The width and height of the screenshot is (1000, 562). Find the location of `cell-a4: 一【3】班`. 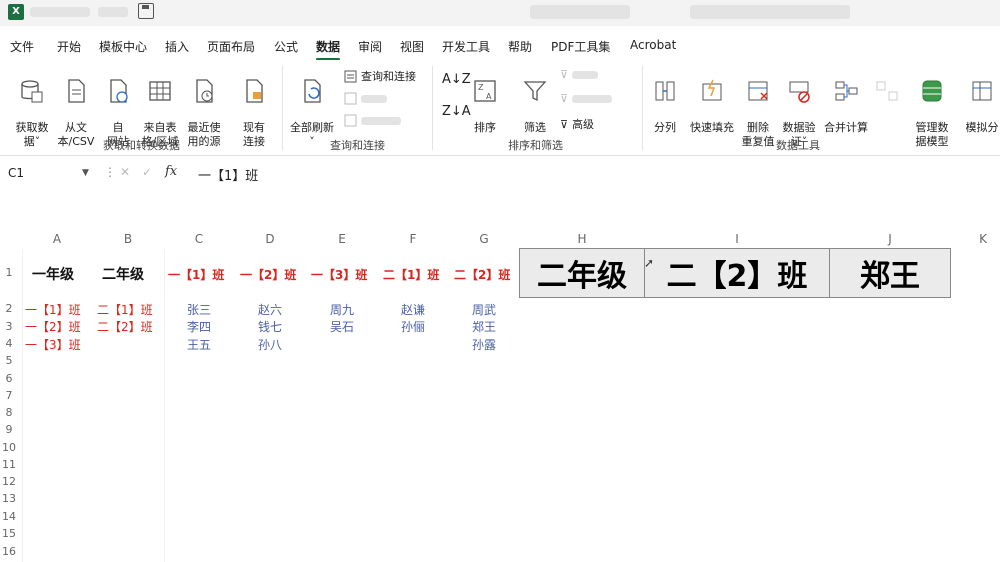

cell-a4: 一【3】班 is located at coordinates (53, 344).